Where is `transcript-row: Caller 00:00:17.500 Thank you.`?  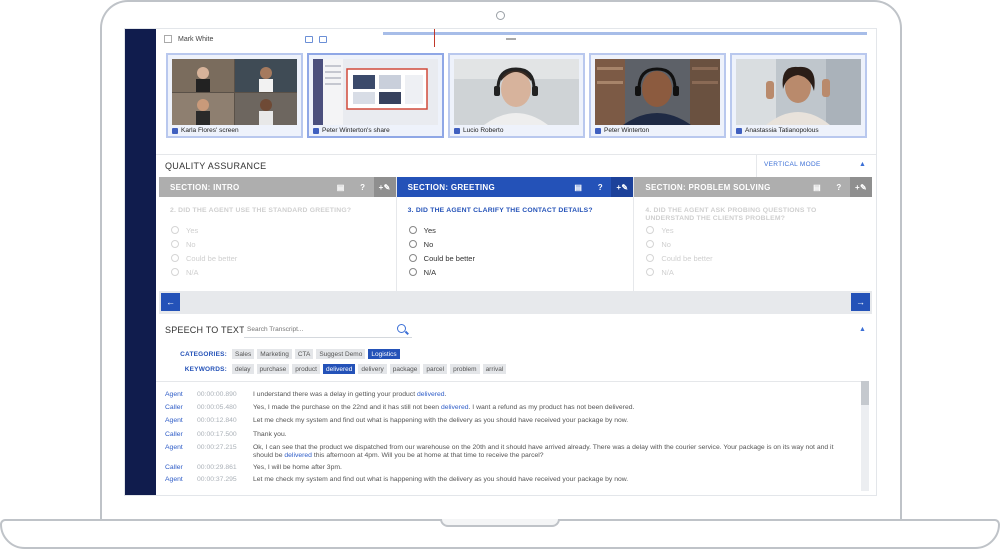 transcript-row: Caller 00:00:17.500 Thank you. is located at coordinates (509, 435).